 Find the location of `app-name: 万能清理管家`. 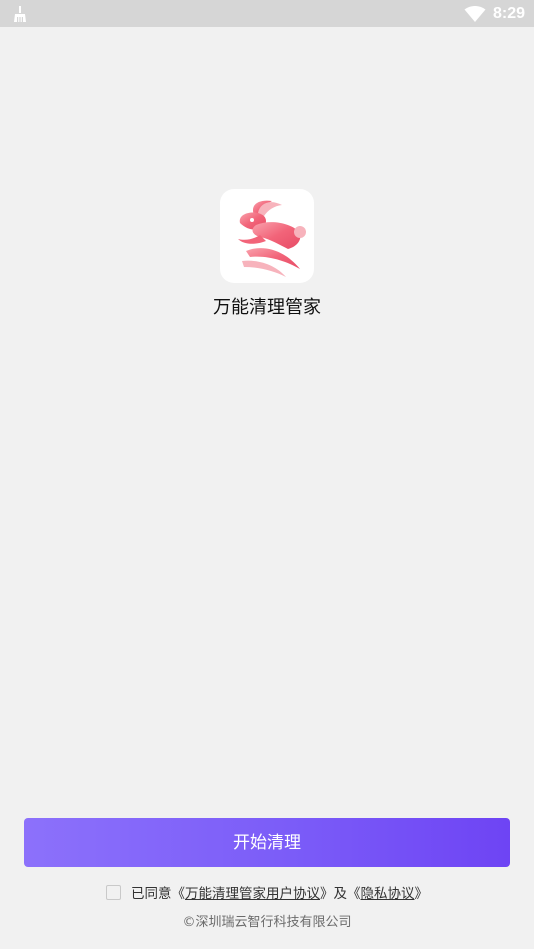

app-name: 万能清理管家 is located at coordinates (267, 307).